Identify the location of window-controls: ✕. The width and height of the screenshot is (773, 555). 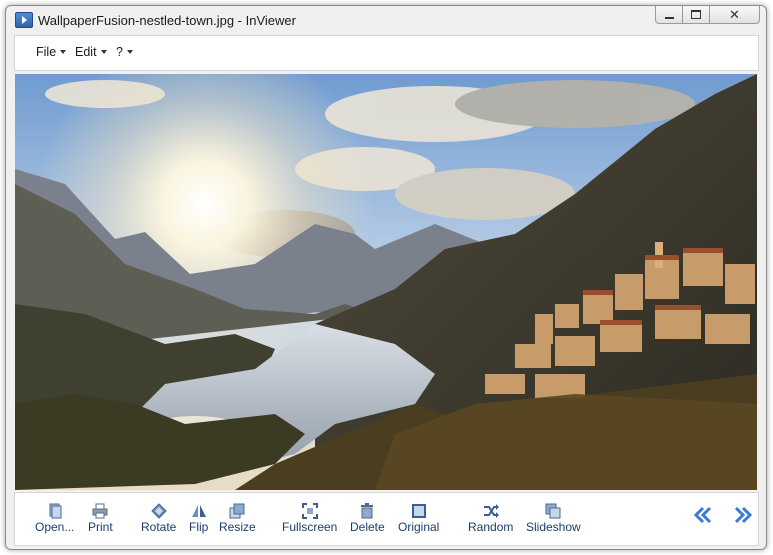
(707, 15).